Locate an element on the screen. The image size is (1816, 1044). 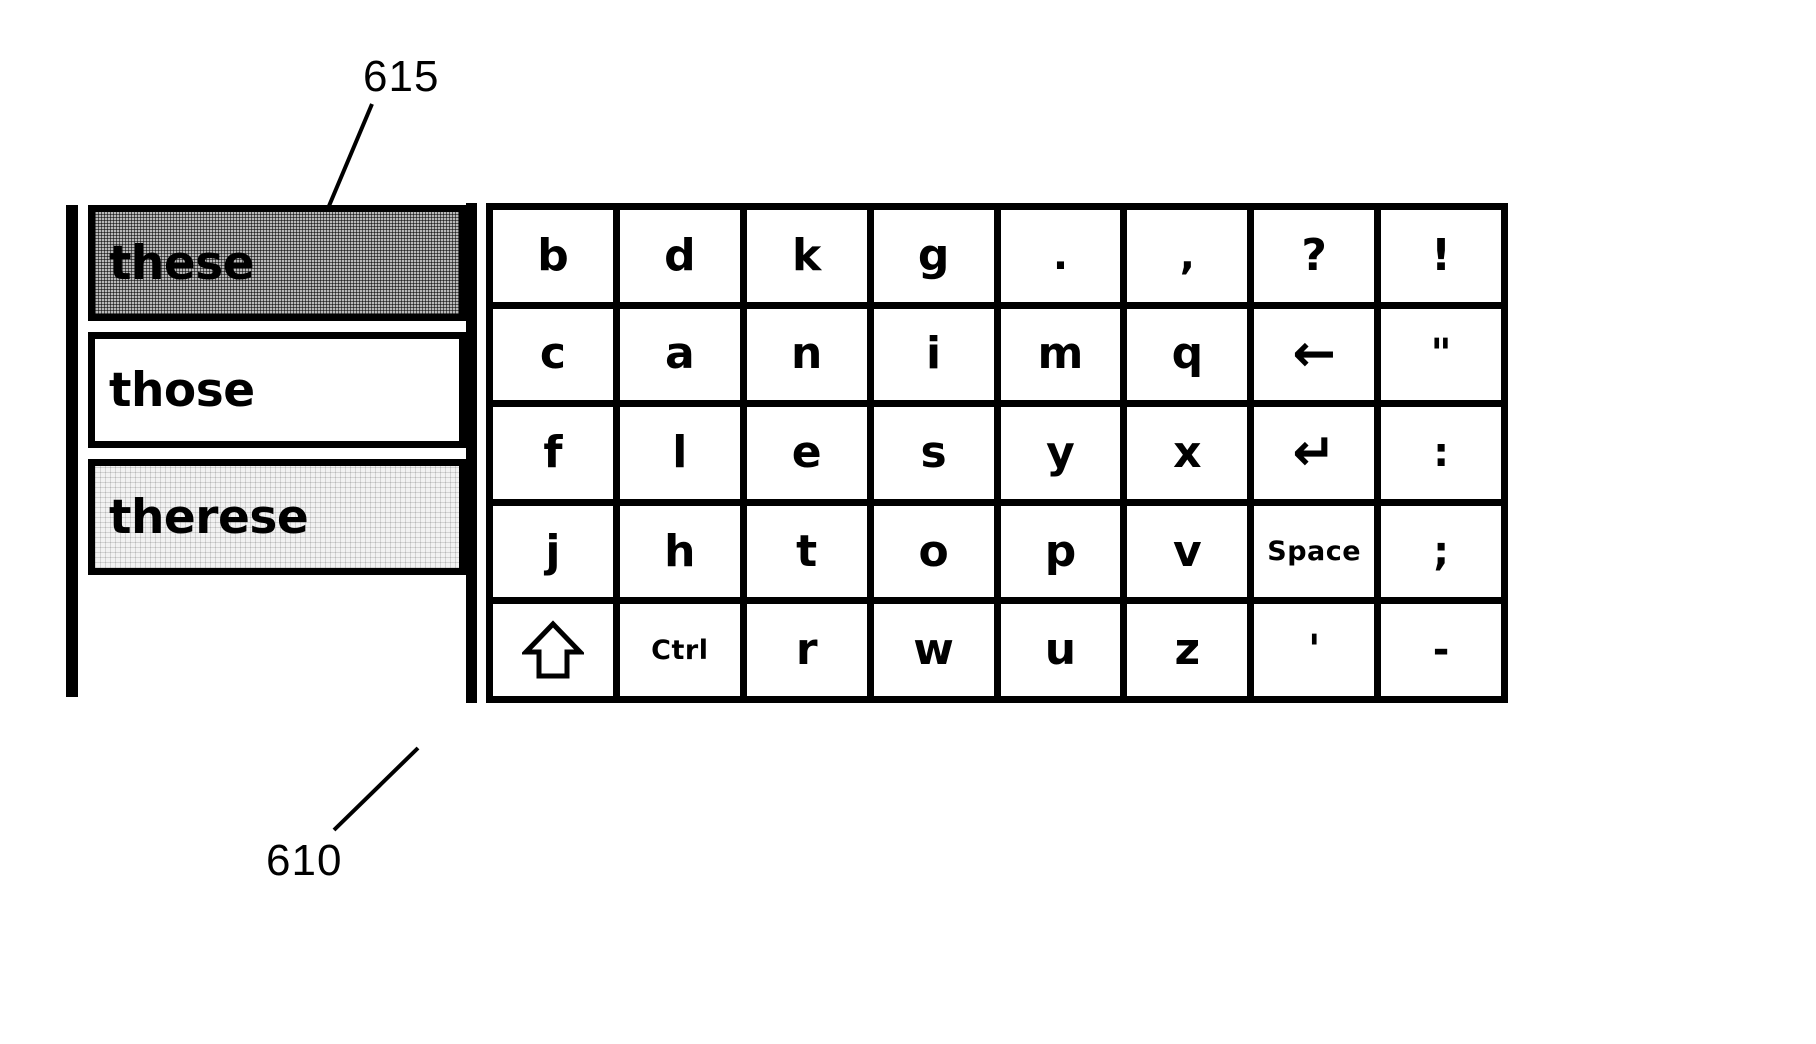
key-x: x is located at coordinates (1191, 456).